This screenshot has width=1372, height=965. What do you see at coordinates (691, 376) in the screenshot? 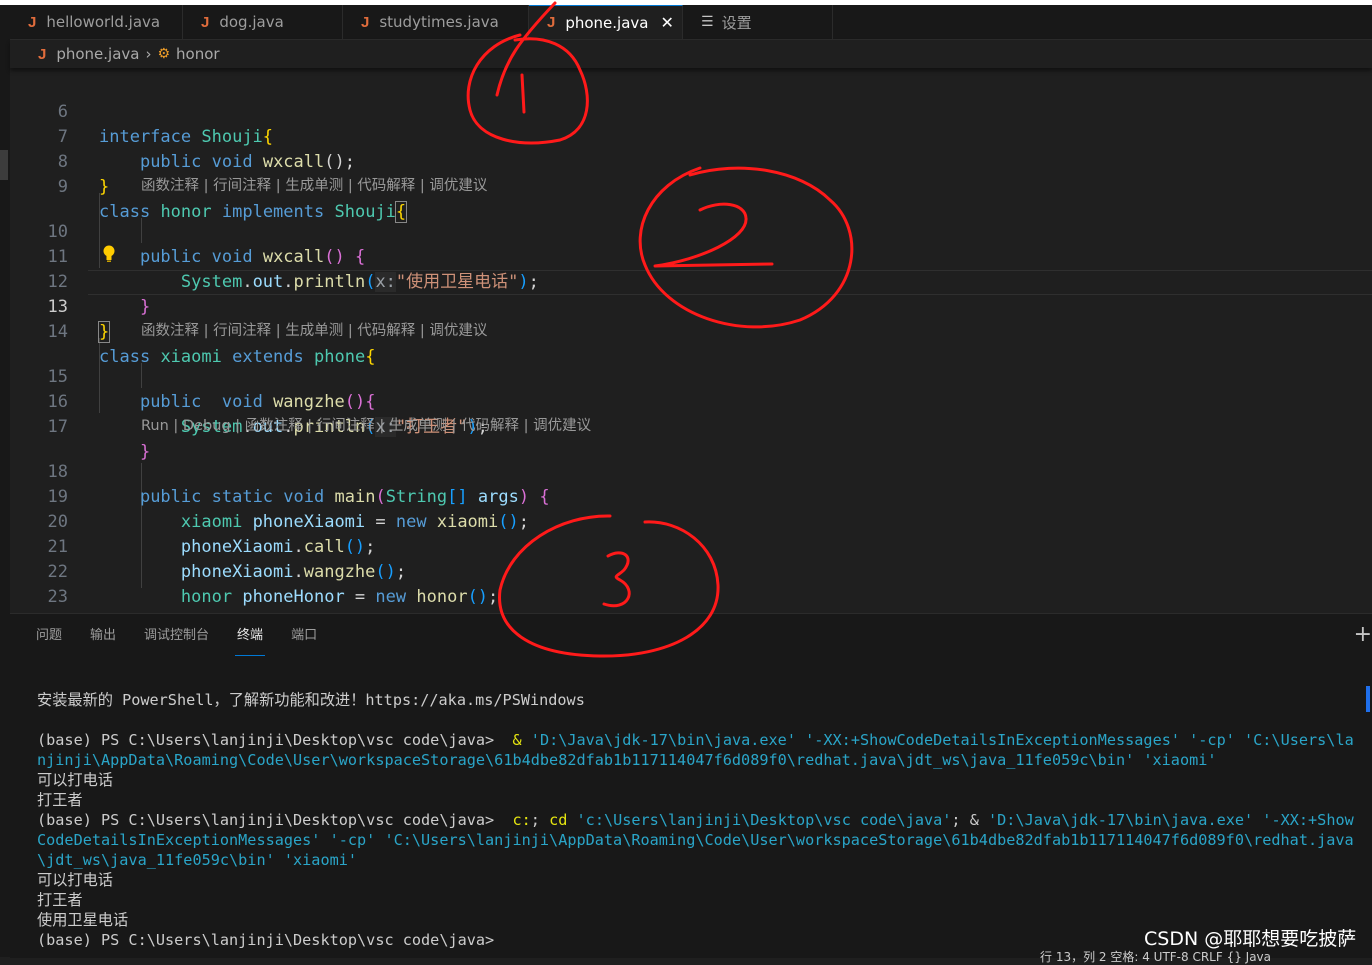
I see `code-line: 15 public void wangzhe(){` at bounding box center [691, 376].